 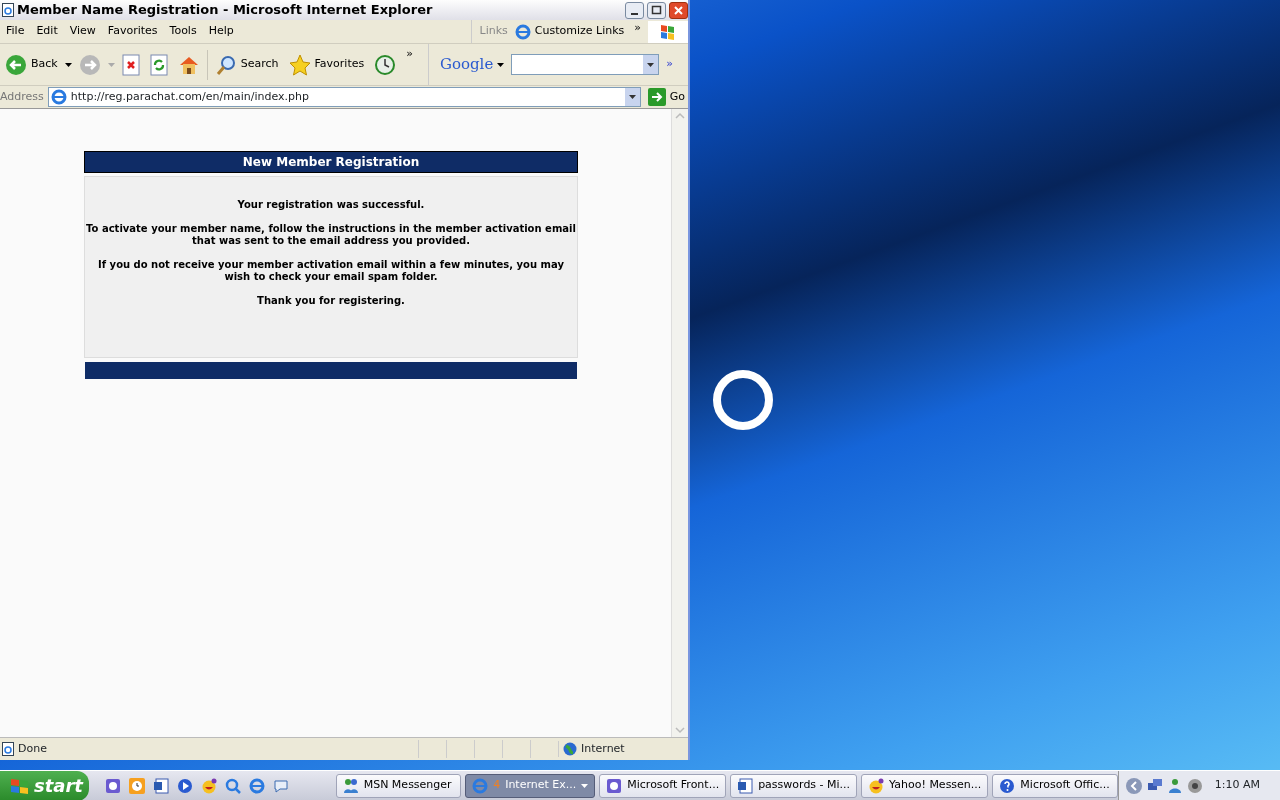 I want to click on maximize-icon, so click(x=656, y=10).